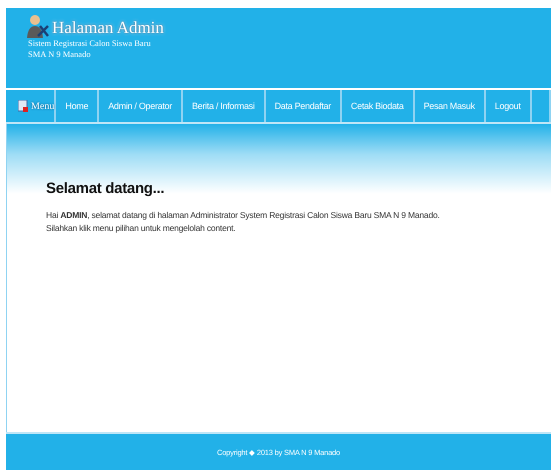  I want to click on nav-link: Home, so click(78, 106).